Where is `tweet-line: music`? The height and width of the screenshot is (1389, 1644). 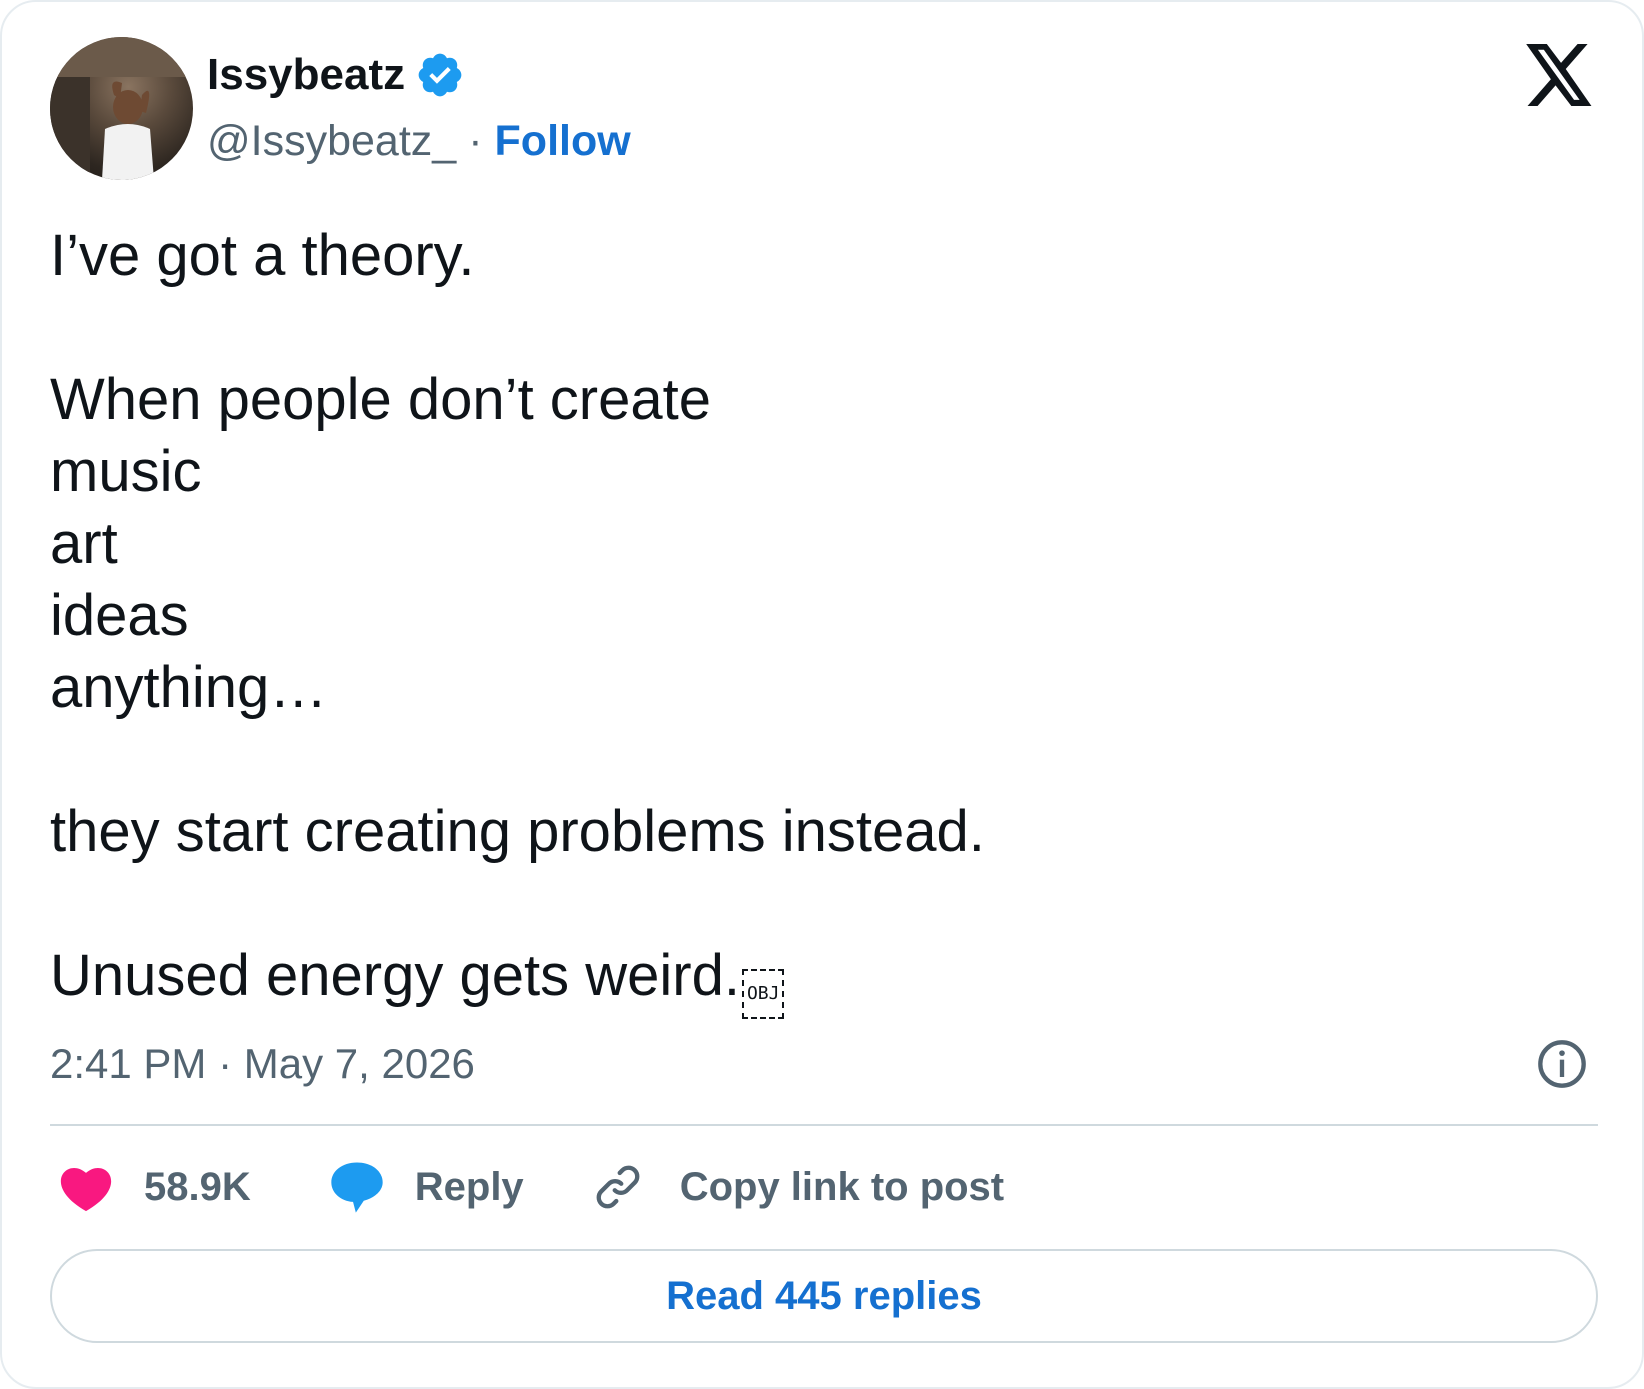
tweet-line: music is located at coordinates (126, 471).